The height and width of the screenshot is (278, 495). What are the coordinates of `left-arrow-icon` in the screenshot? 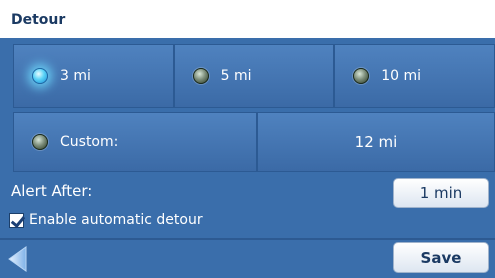 It's located at (17, 259).